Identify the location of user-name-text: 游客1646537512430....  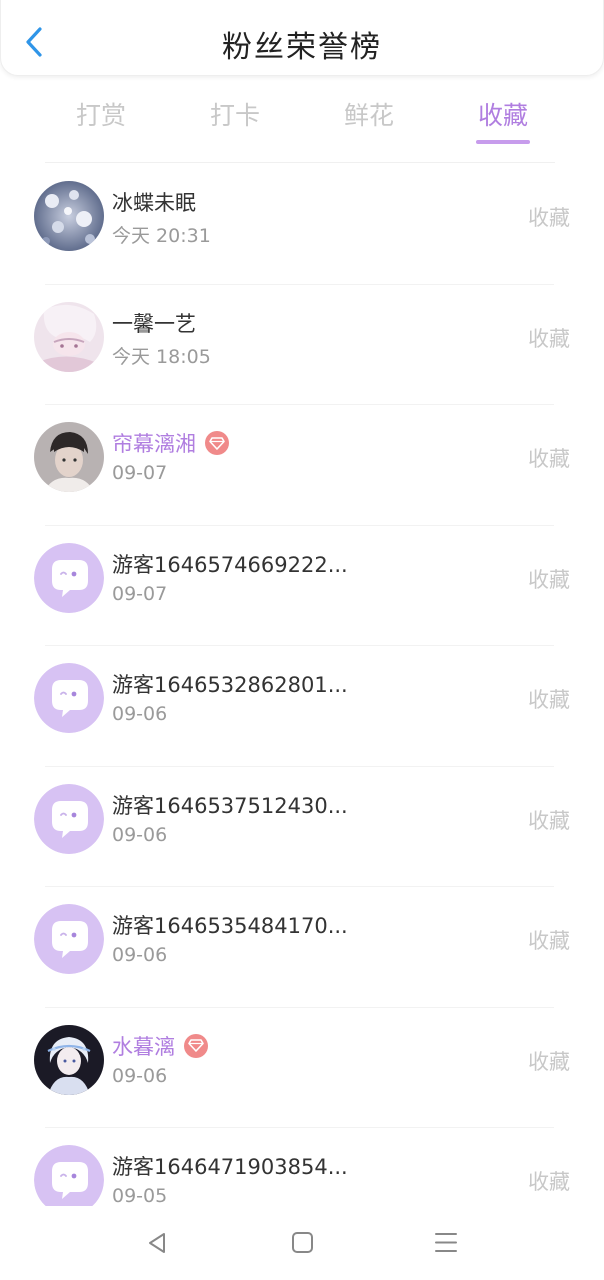
(230, 805).